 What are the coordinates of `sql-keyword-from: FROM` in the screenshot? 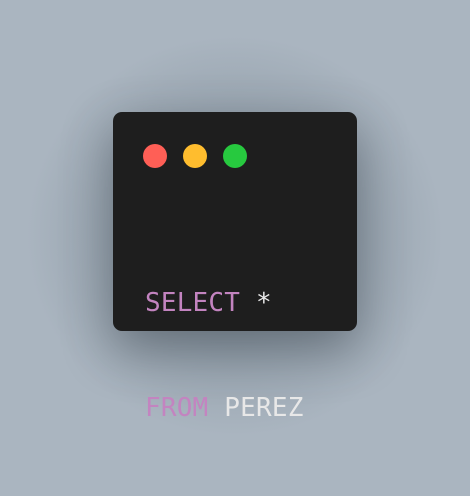 It's located at (177, 408).